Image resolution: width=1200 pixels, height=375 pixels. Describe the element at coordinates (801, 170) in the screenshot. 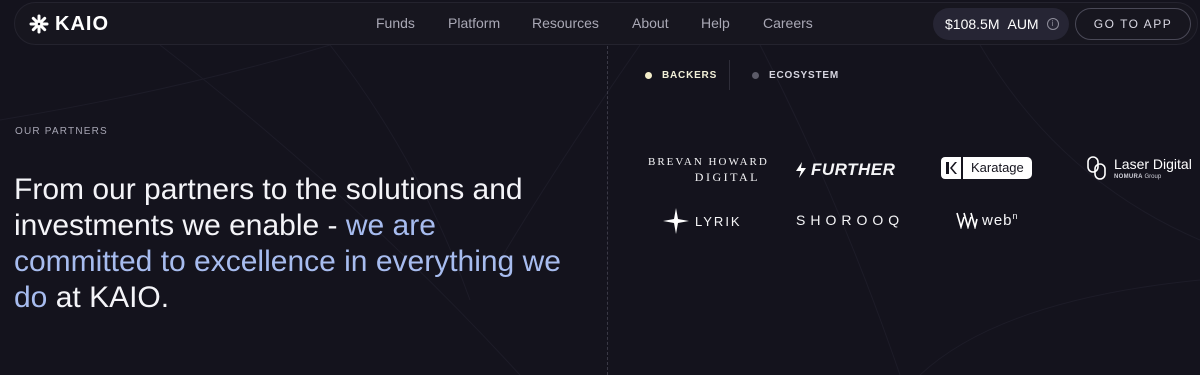

I see `lightning-icon` at that location.